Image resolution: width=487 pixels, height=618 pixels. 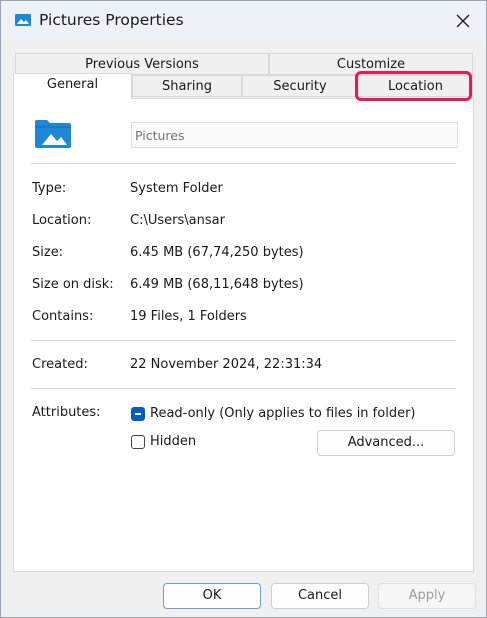 I want to click on close-button, so click(x=463, y=21).